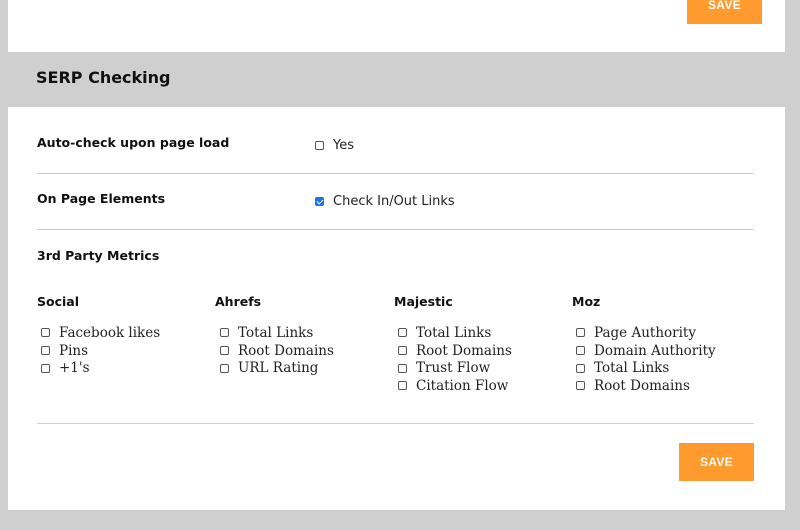  Describe the element at coordinates (394, 201) in the screenshot. I see `check-links-label: Check In/Out Links` at that location.